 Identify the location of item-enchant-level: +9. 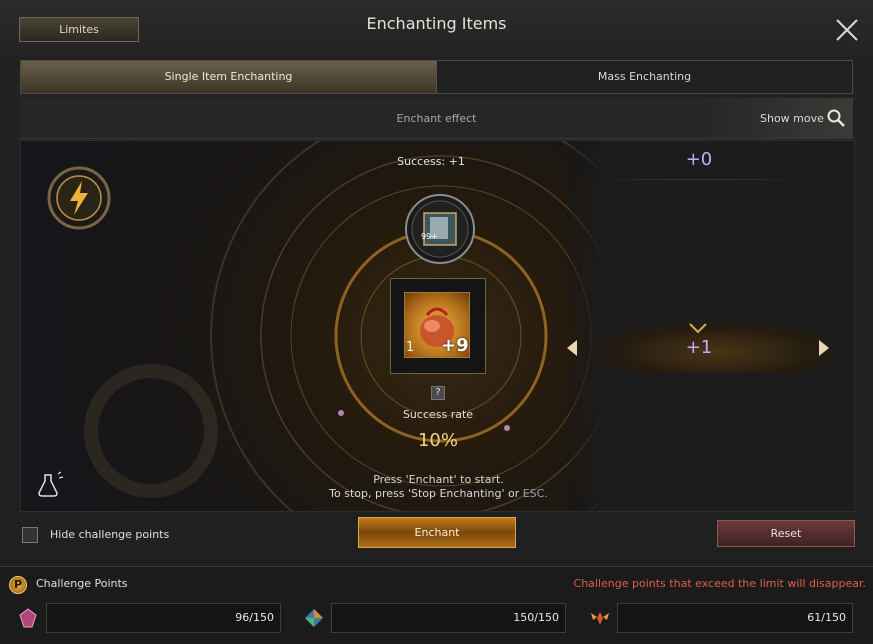
(455, 345).